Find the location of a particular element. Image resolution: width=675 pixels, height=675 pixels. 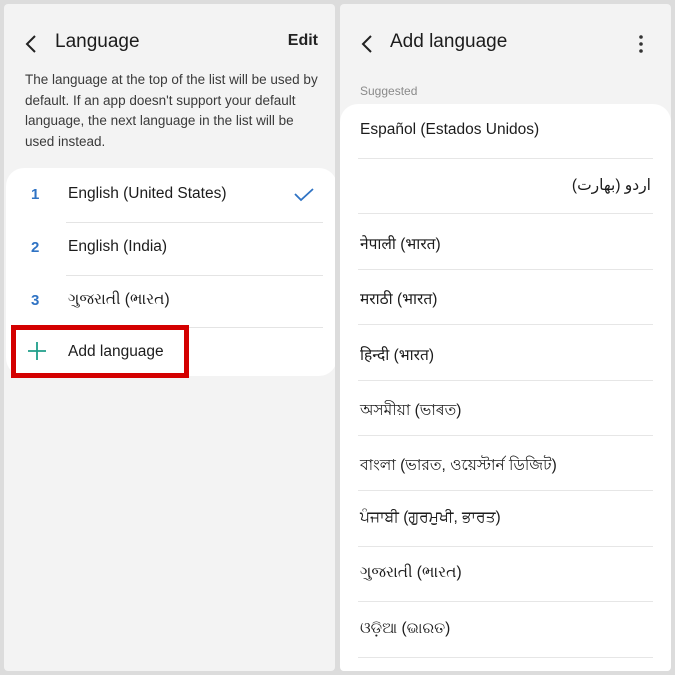

suggested-language-item: বাংলা (ভারত, ওয়েস্টার্ন ডিজিট) is located at coordinates (505, 463).